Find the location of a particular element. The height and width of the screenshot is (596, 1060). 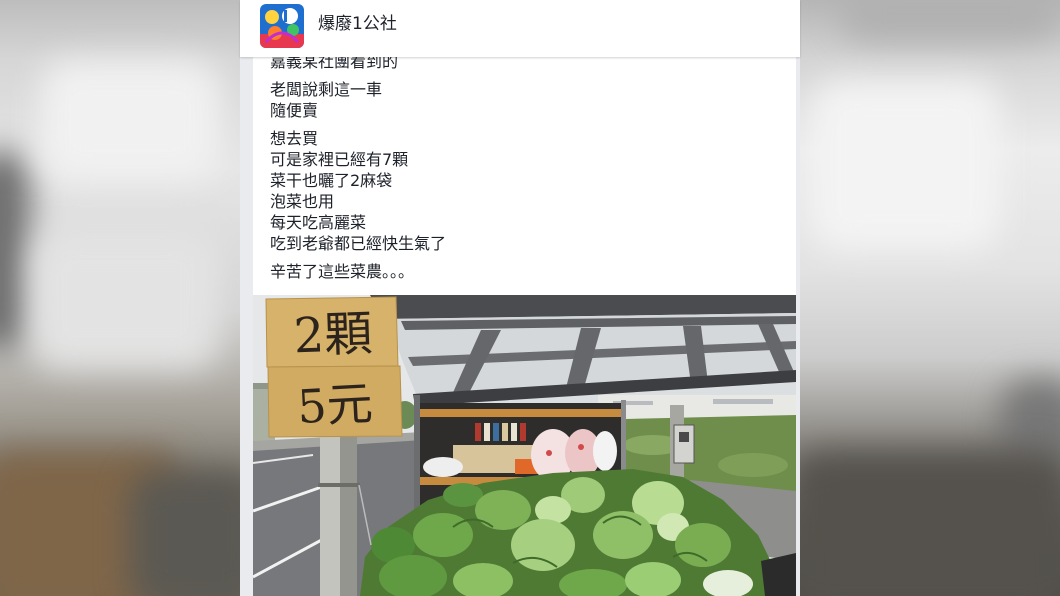

post-text-line: 隨便賣 is located at coordinates (294, 110).